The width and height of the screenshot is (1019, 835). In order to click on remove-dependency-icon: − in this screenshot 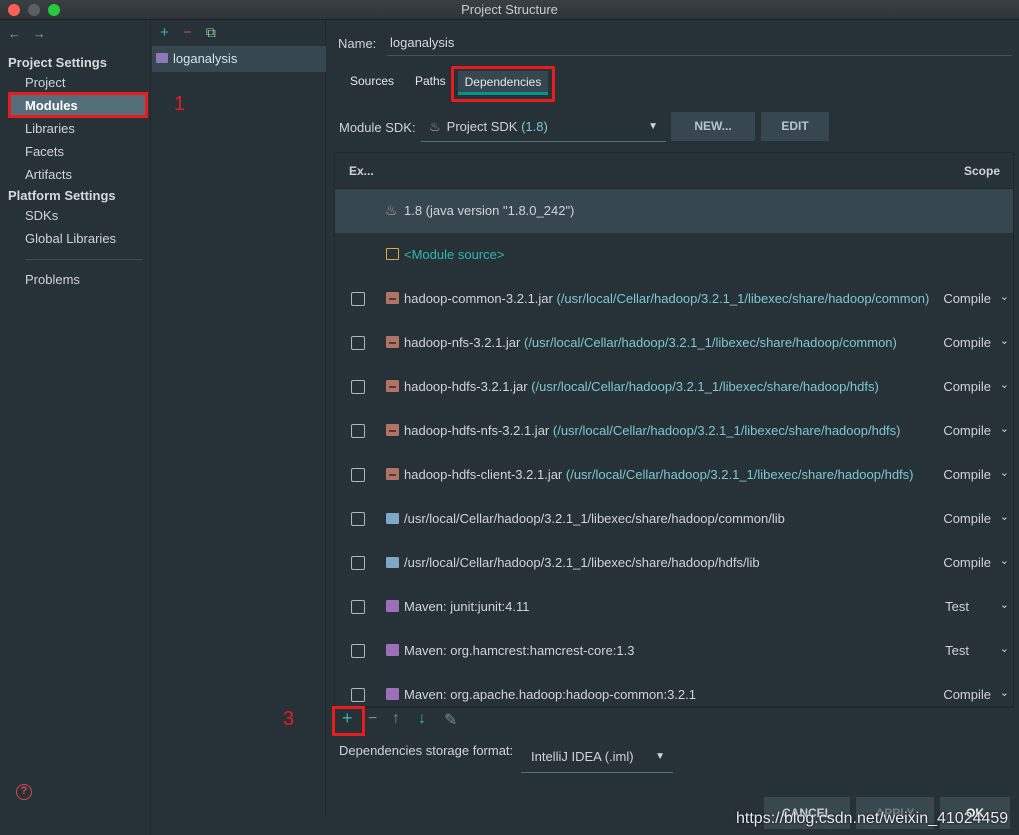, I will do `click(372, 719)`.